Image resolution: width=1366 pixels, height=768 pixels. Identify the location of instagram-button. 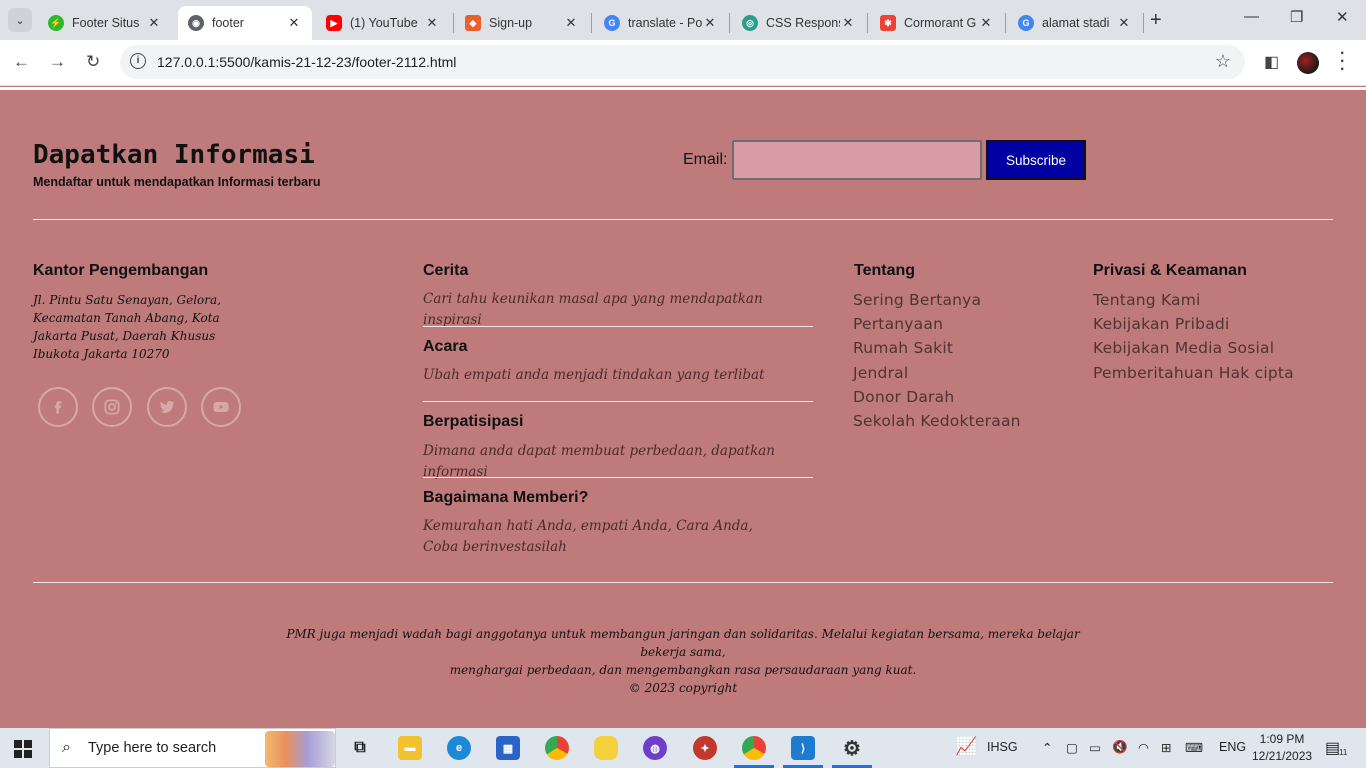
(112, 407).